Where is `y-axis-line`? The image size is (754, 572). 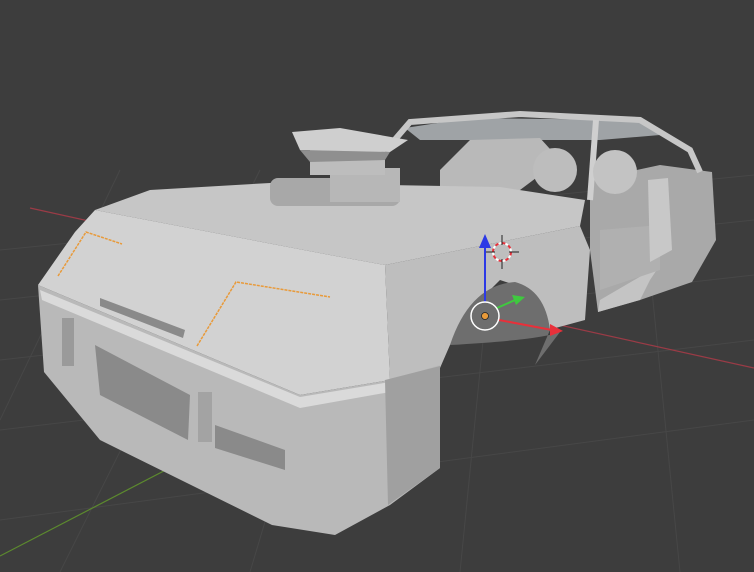
y-axis-line is located at coordinates (93, 508).